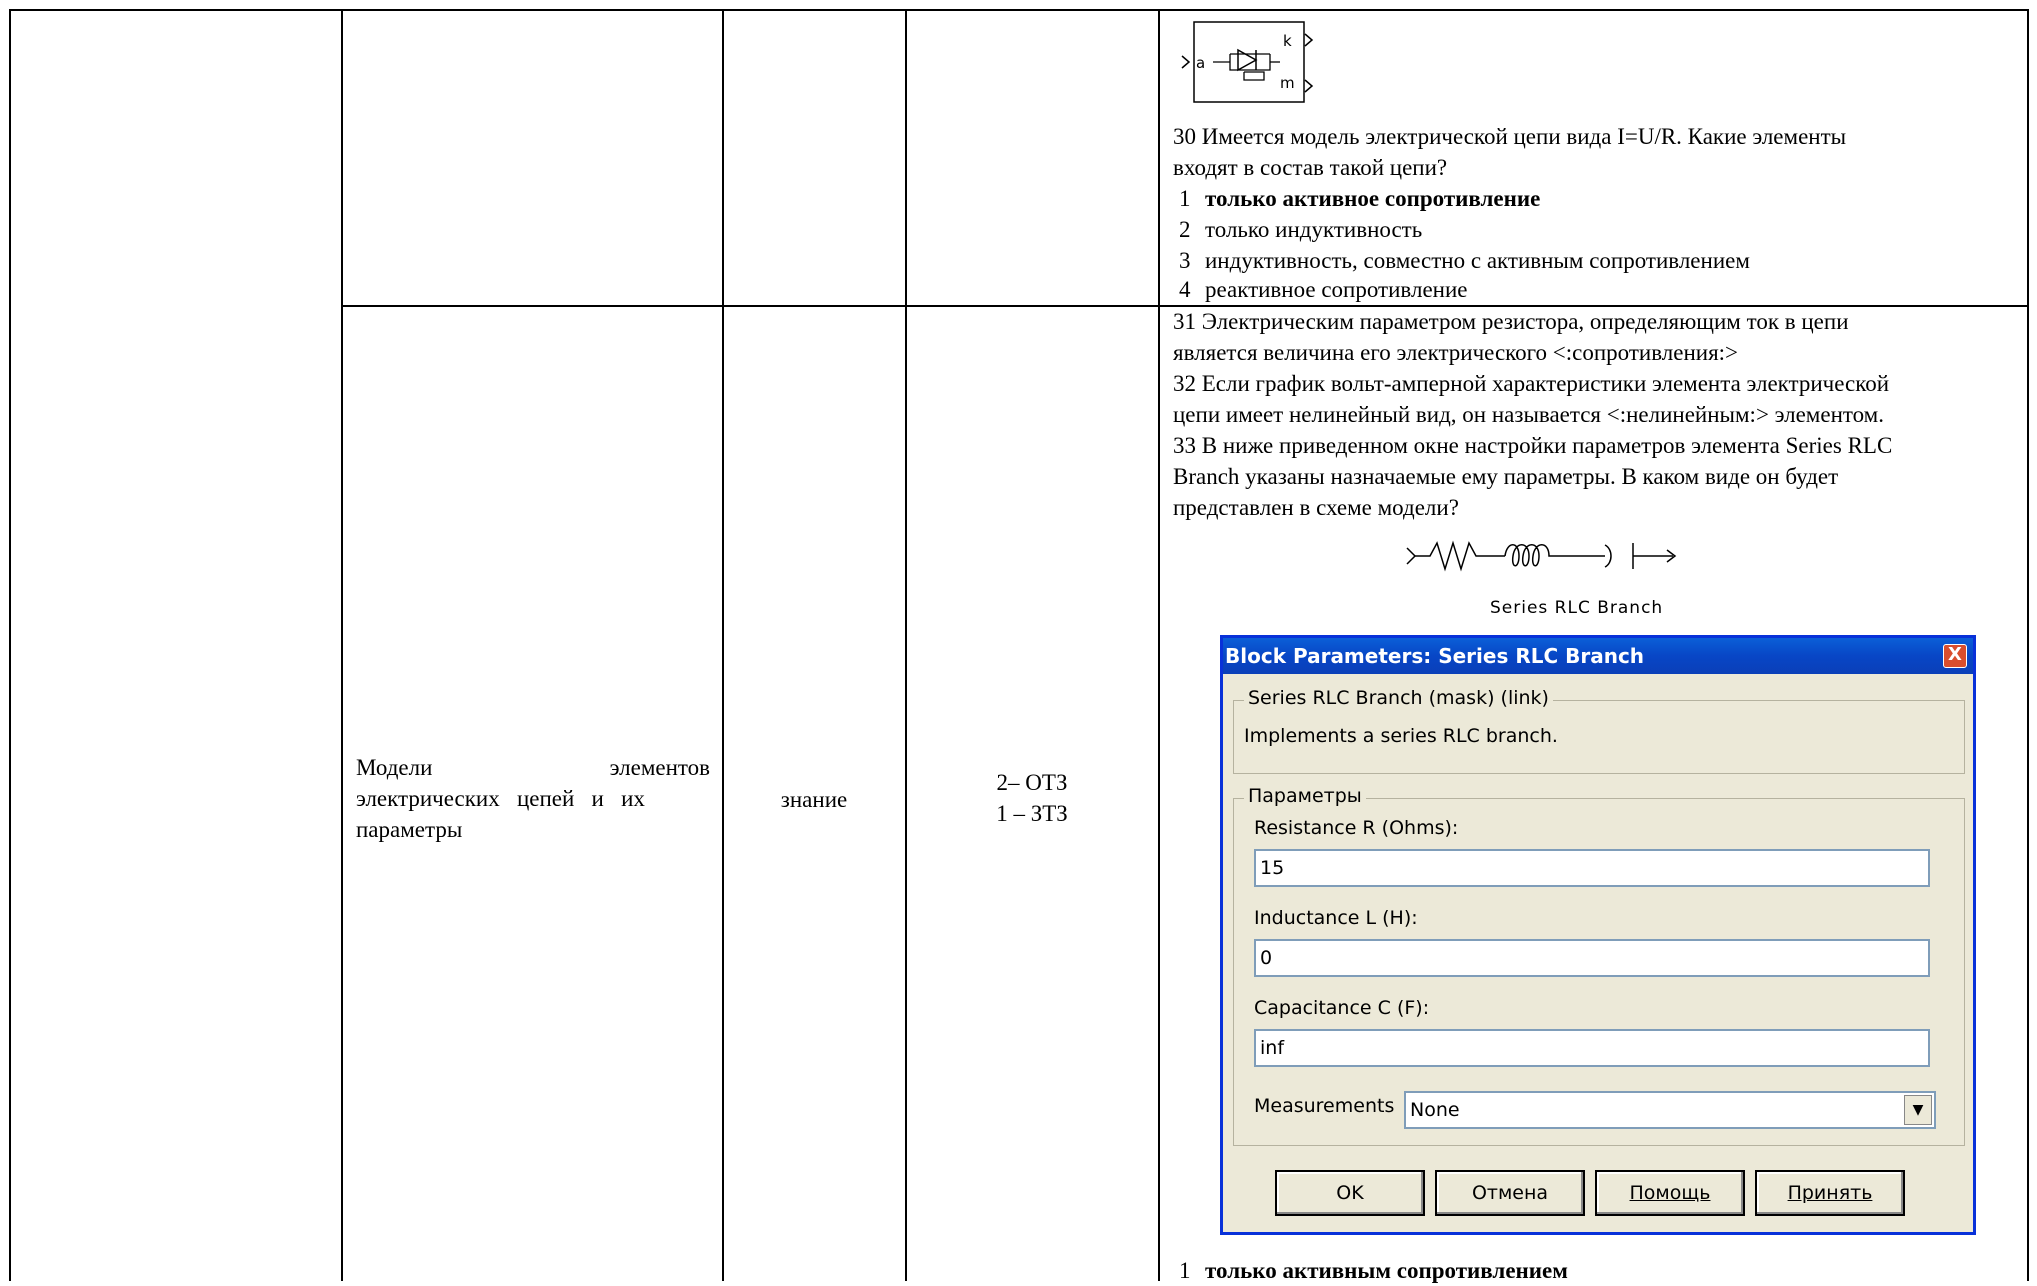 This screenshot has height=1286, width=2037. I want to click on mask-group-label: Series RLC Branch (mask) (link), so click(1398, 698).